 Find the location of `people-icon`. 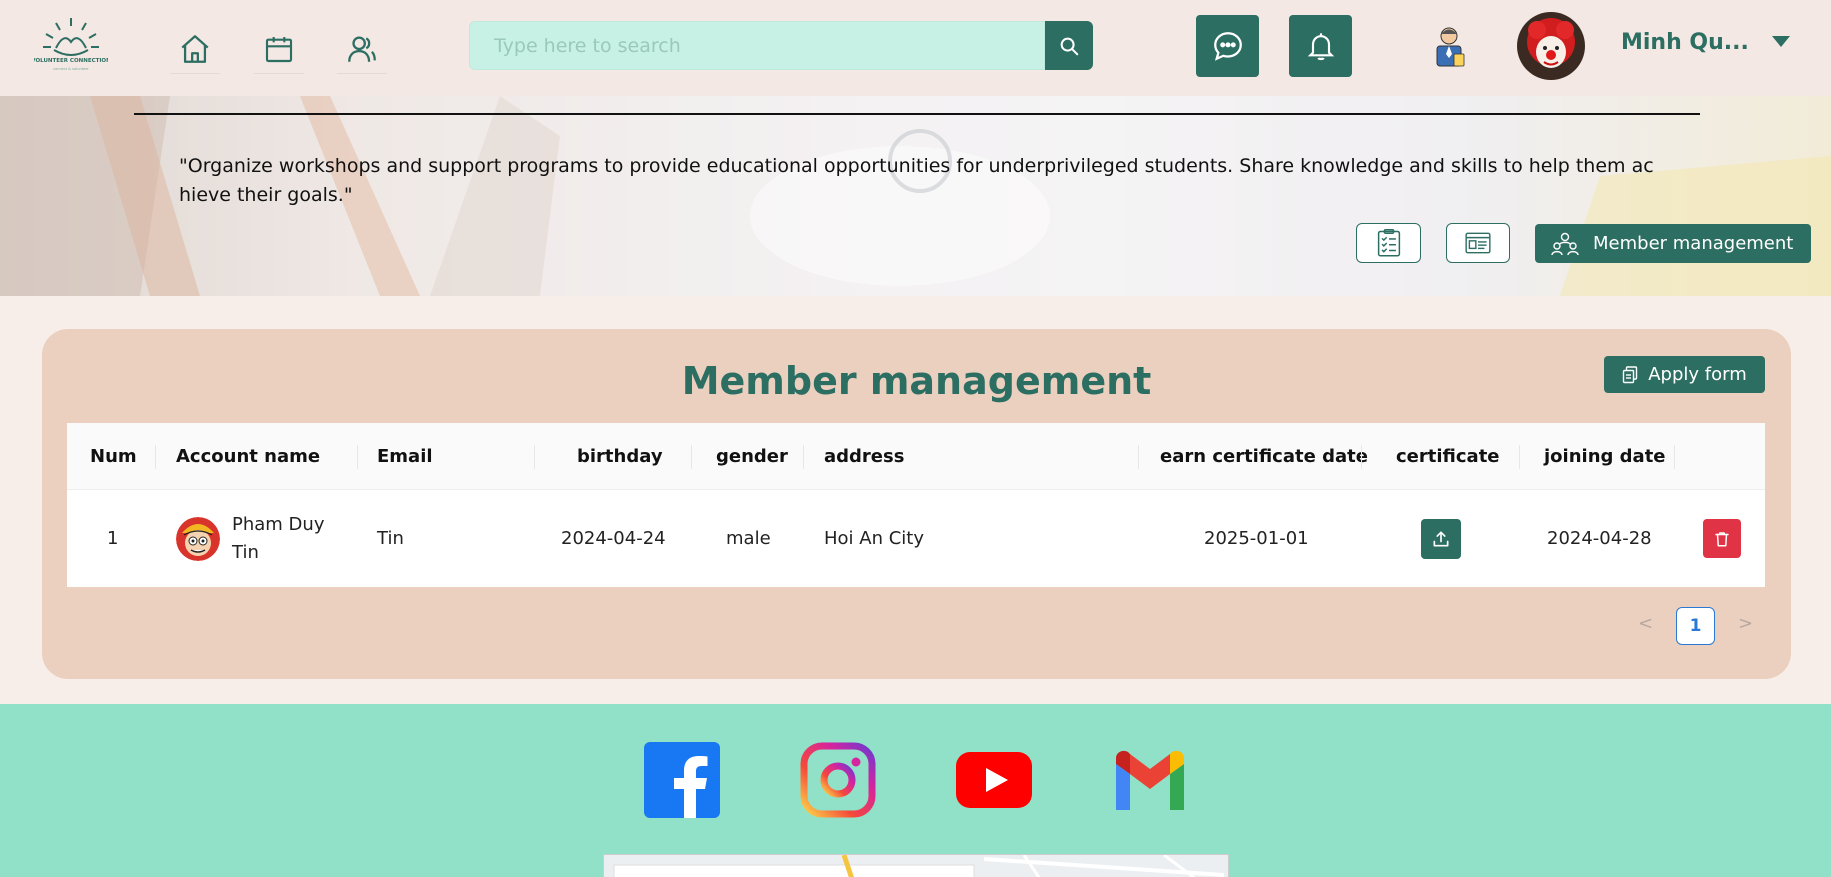

people-icon is located at coordinates (362, 49).